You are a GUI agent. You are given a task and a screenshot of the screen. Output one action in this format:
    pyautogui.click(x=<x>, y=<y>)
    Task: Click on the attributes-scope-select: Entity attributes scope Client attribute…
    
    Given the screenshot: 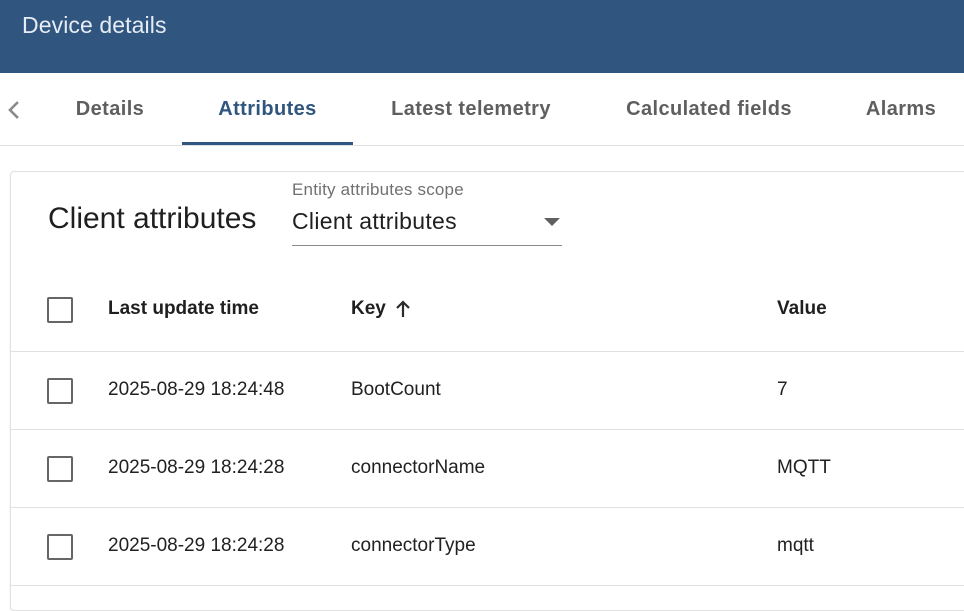 What is the action you would take?
    pyautogui.click(x=427, y=212)
    